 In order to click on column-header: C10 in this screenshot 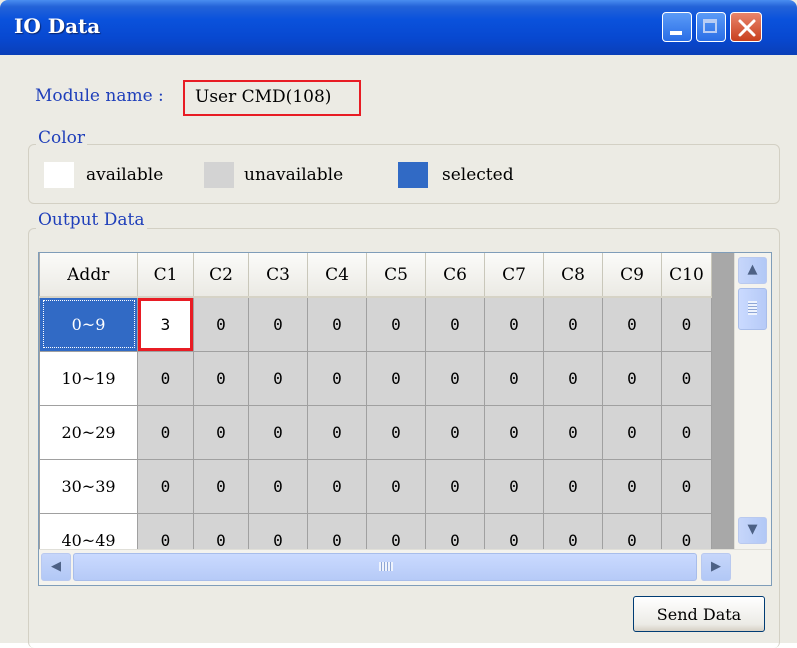, I will do `click(686, 275)`.